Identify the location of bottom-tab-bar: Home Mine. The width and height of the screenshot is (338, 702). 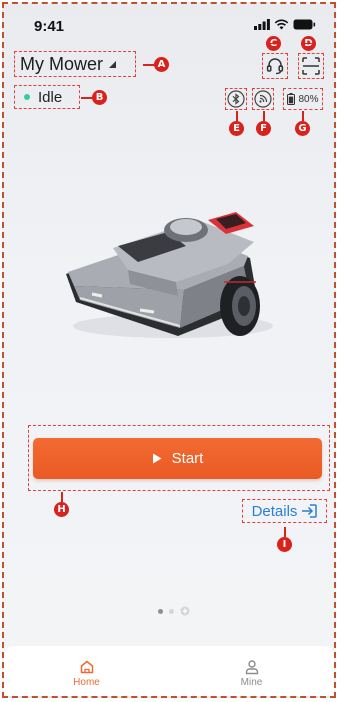
(169, 671).